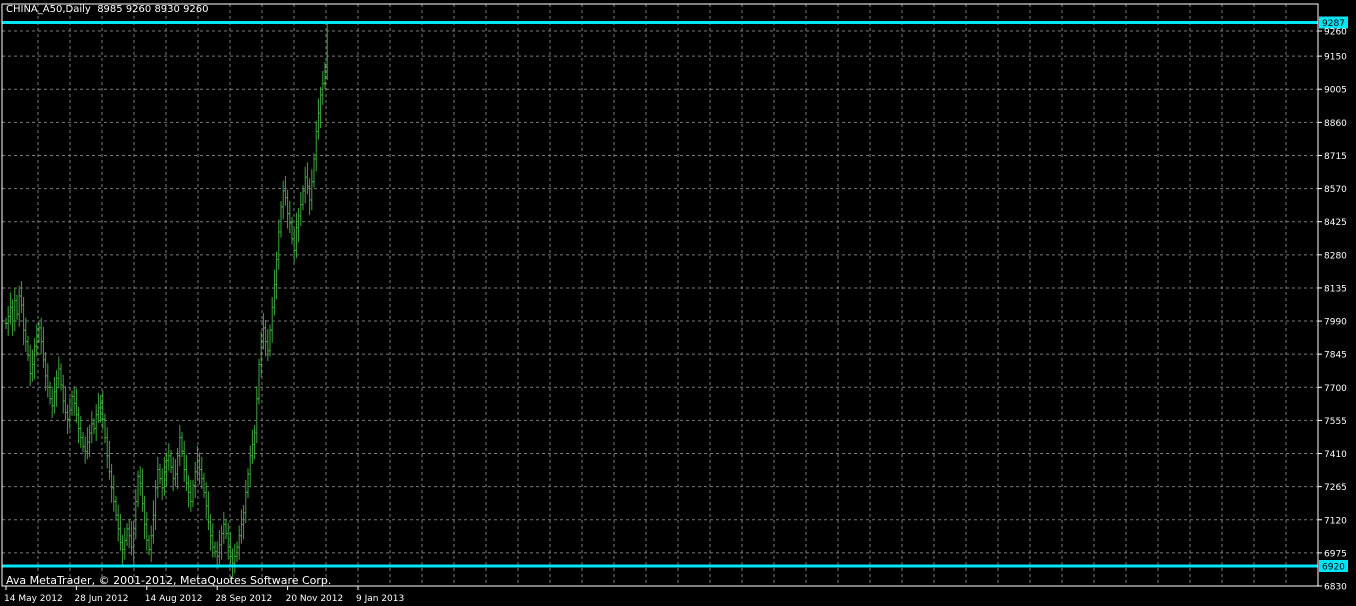 This screenshot has height=606, width=1356. I want to click on y-tick-label: 8715, so click(1335, 157).